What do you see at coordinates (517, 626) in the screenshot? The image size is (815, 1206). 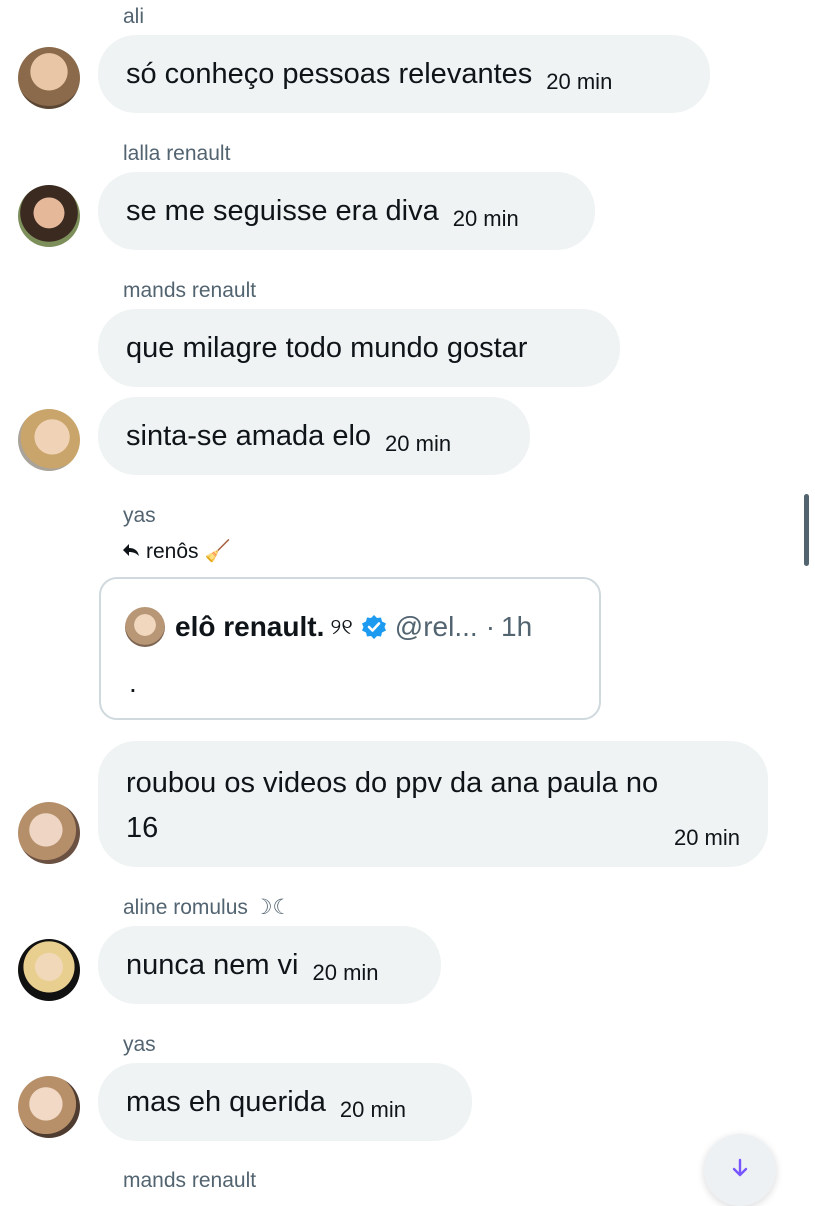 I see `quoted-time: 1h` at bounding box center [517, 626].